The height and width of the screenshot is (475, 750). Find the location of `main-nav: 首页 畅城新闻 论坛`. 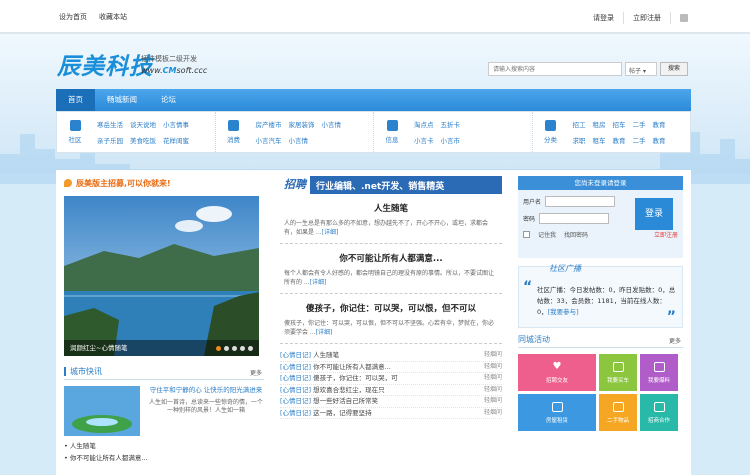

main-nav: 首页 畅城新闻 论坛 is located at coordinates (373, 100).